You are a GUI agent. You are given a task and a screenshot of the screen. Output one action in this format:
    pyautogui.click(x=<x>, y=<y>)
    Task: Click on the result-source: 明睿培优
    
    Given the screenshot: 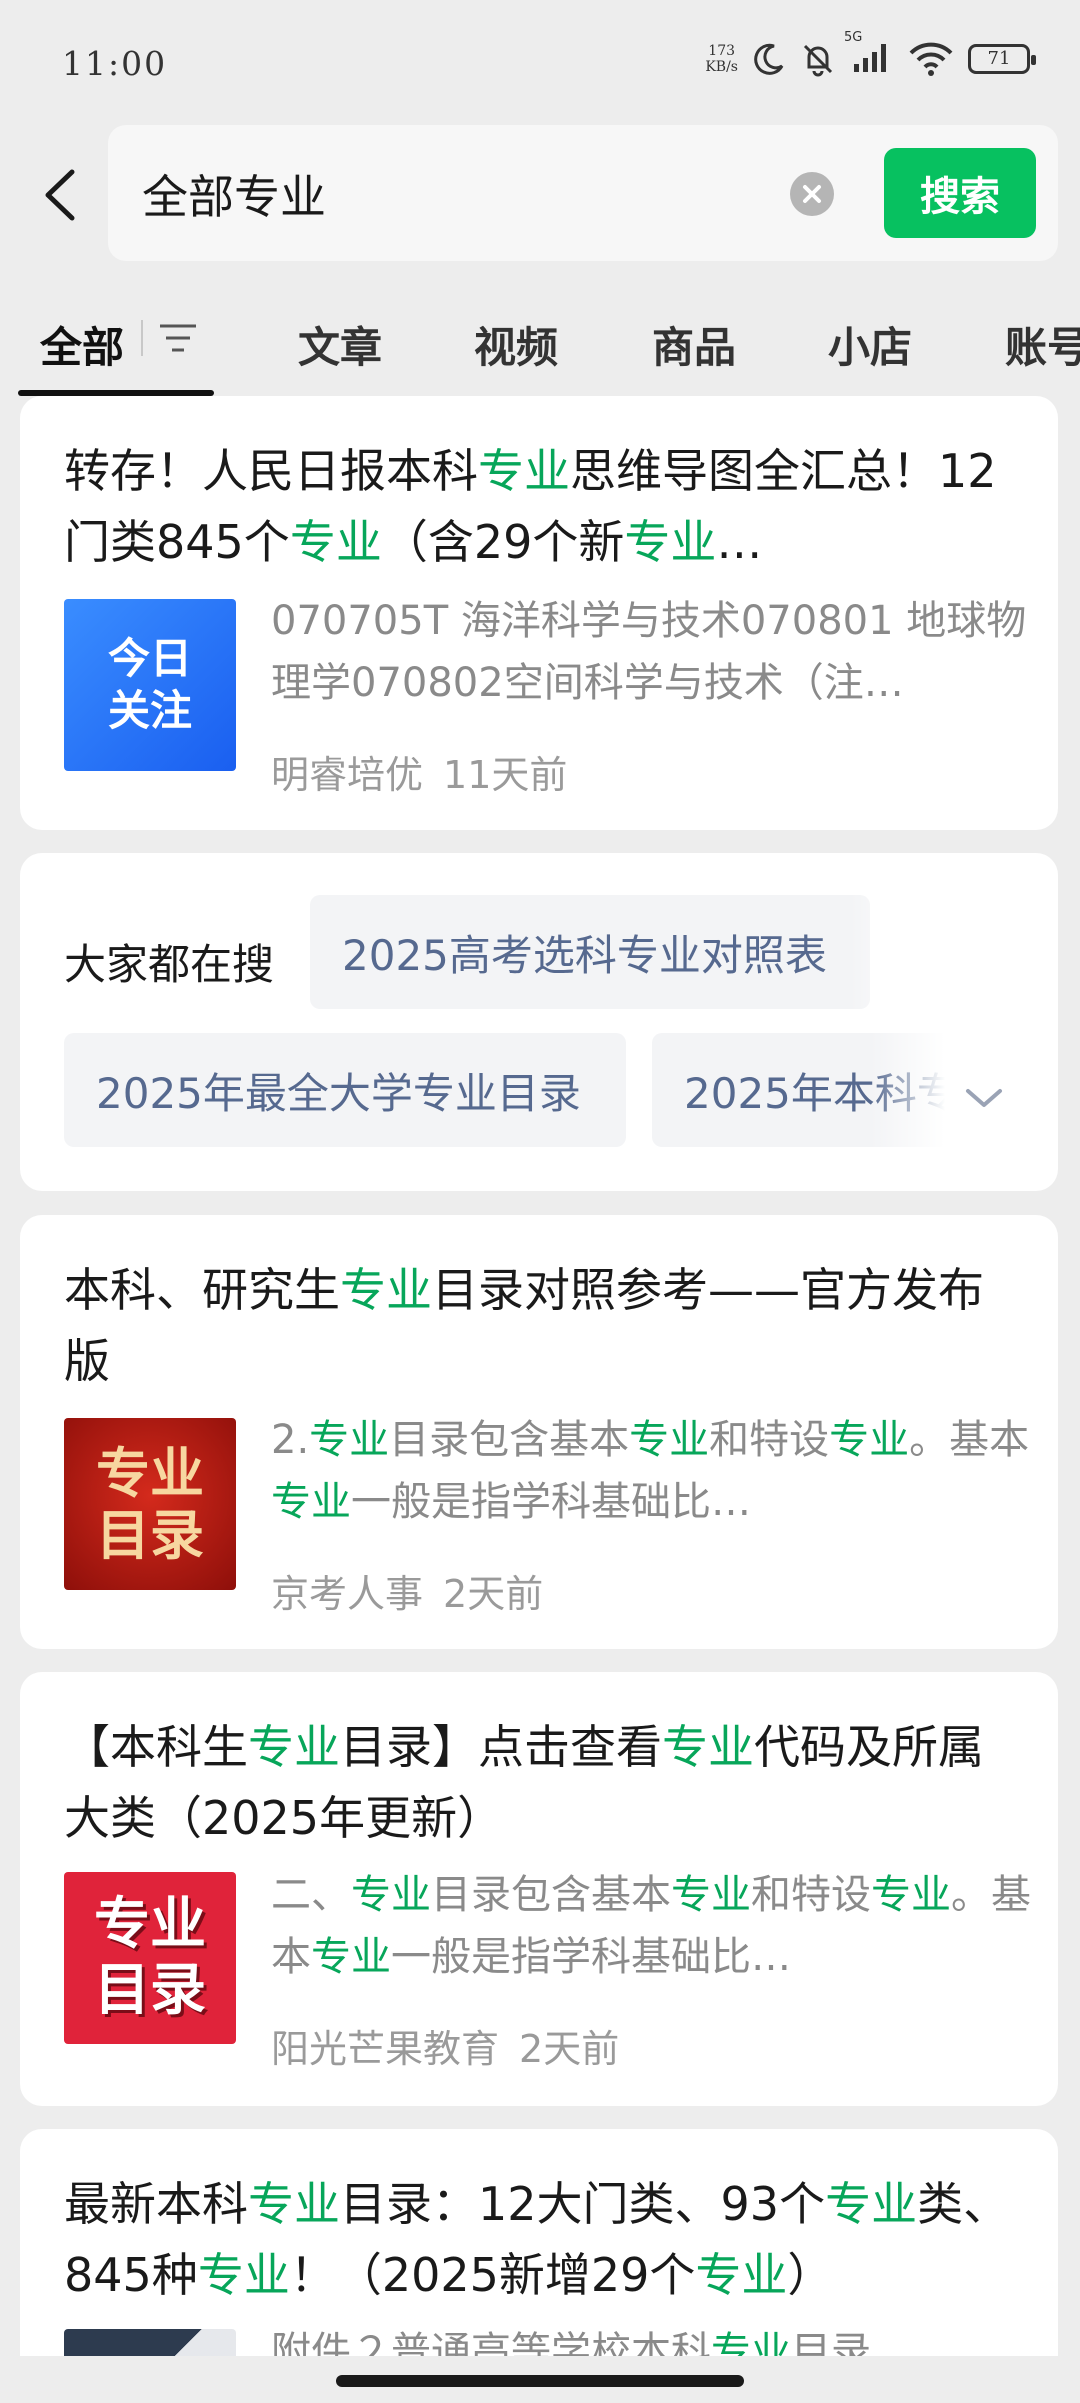 What is the action you would take?
    pyautogui.click(x=347, y=775)
    